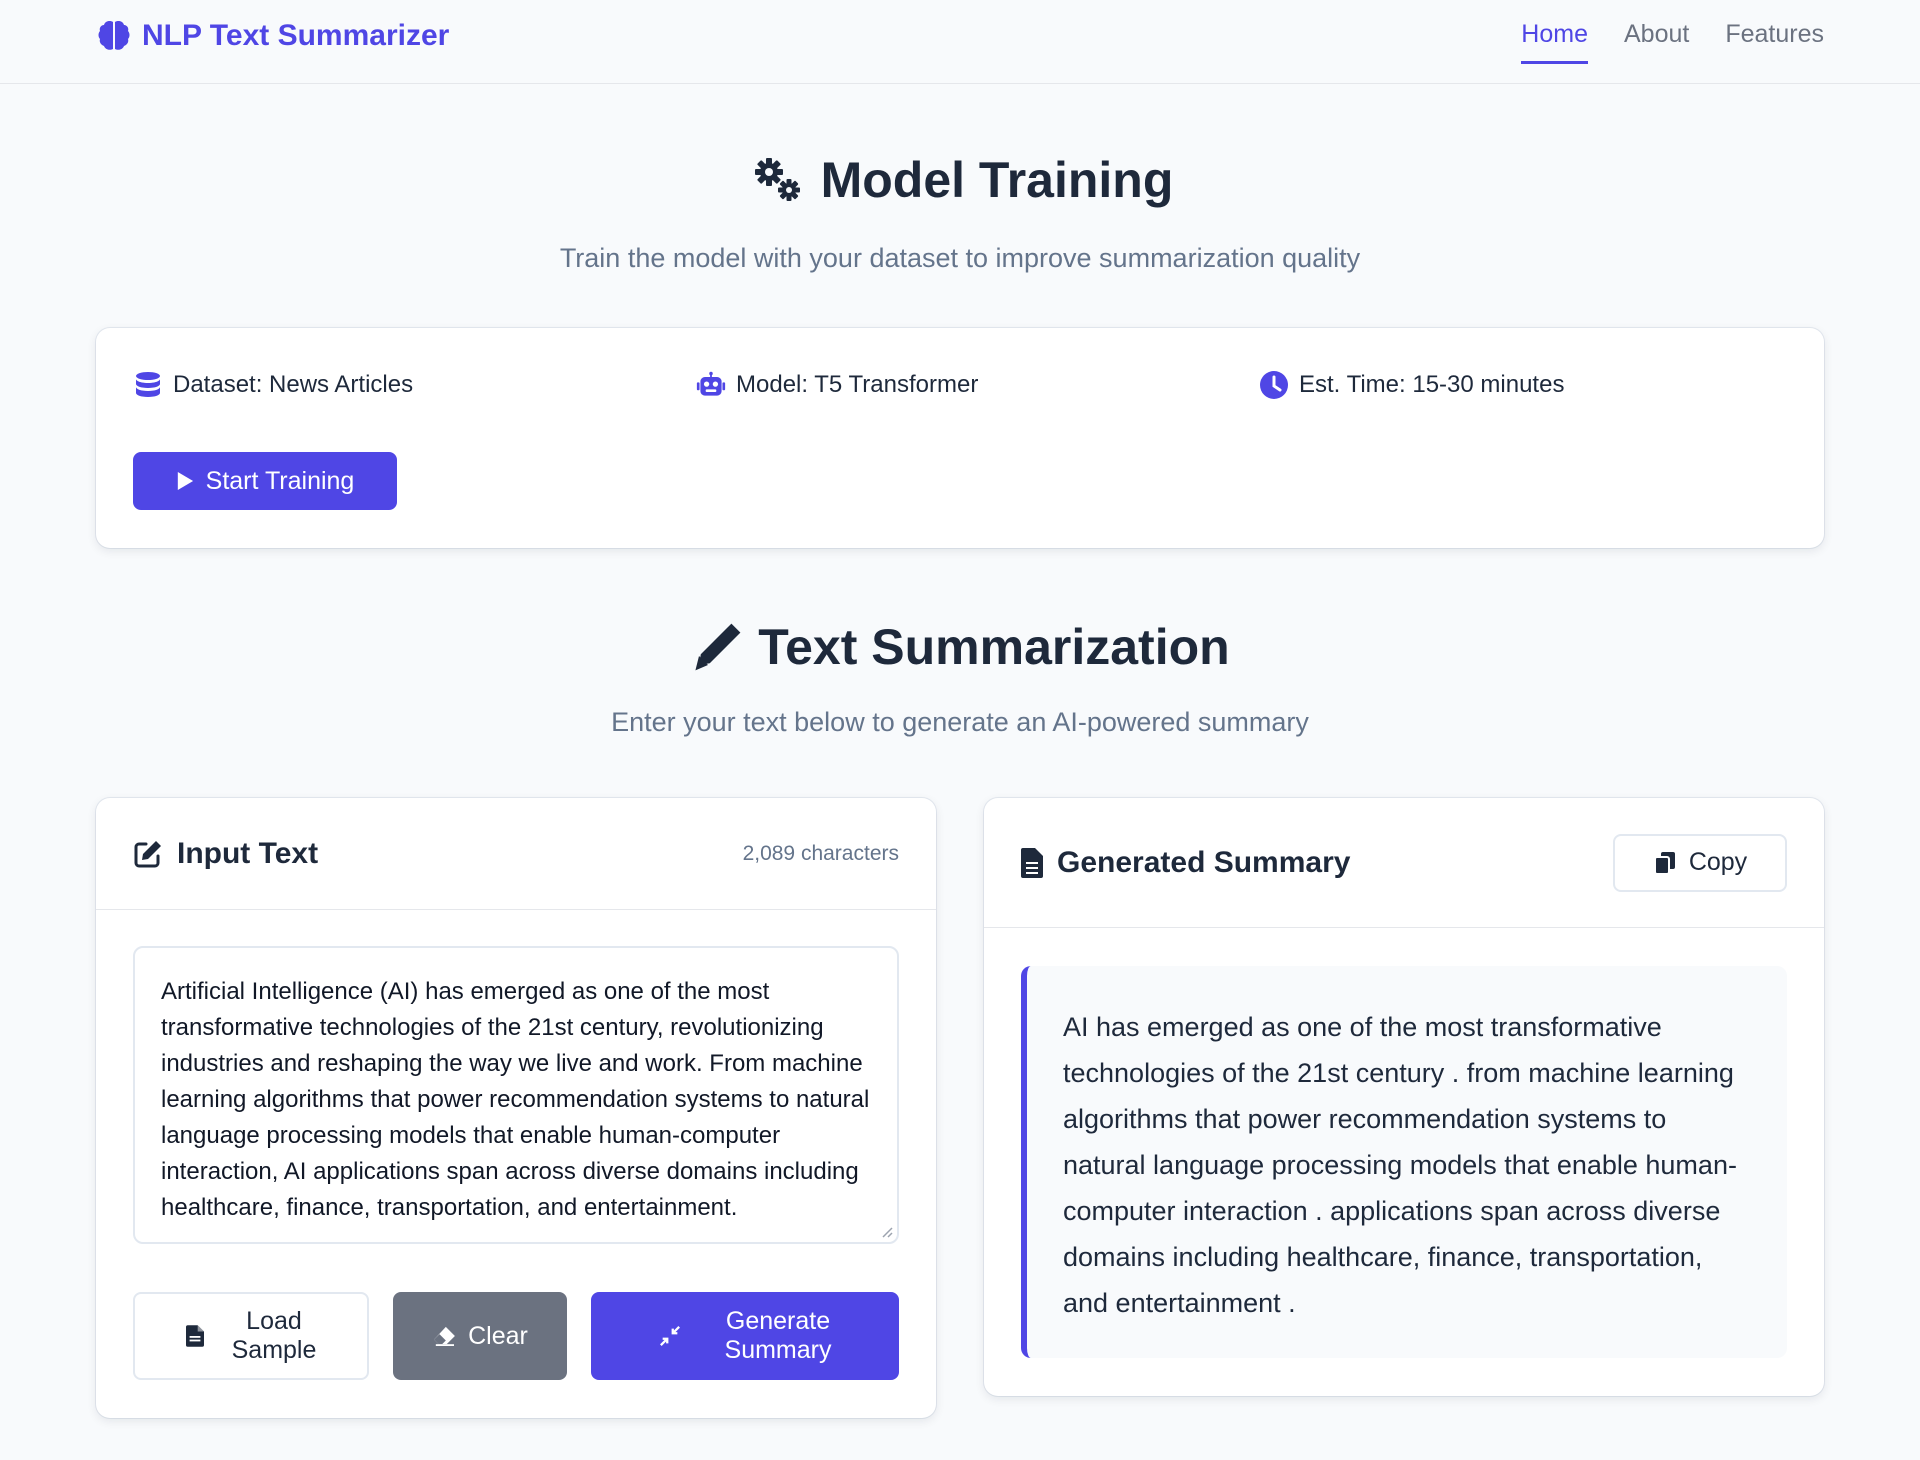 The height and width of the screenshot is (1460, 1920). Describe the element at coordinates (777, 179) in the screenshot. I see `gears-icon` at that location.